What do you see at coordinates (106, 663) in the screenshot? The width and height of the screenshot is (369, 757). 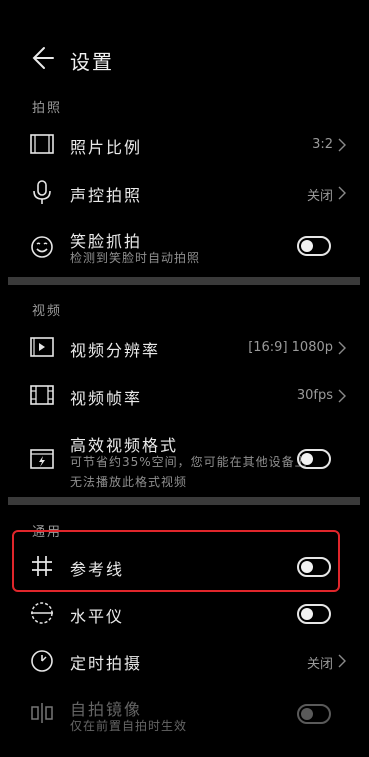 I see `setting-label: 定时拍摄` at bounding box center [106, 663].